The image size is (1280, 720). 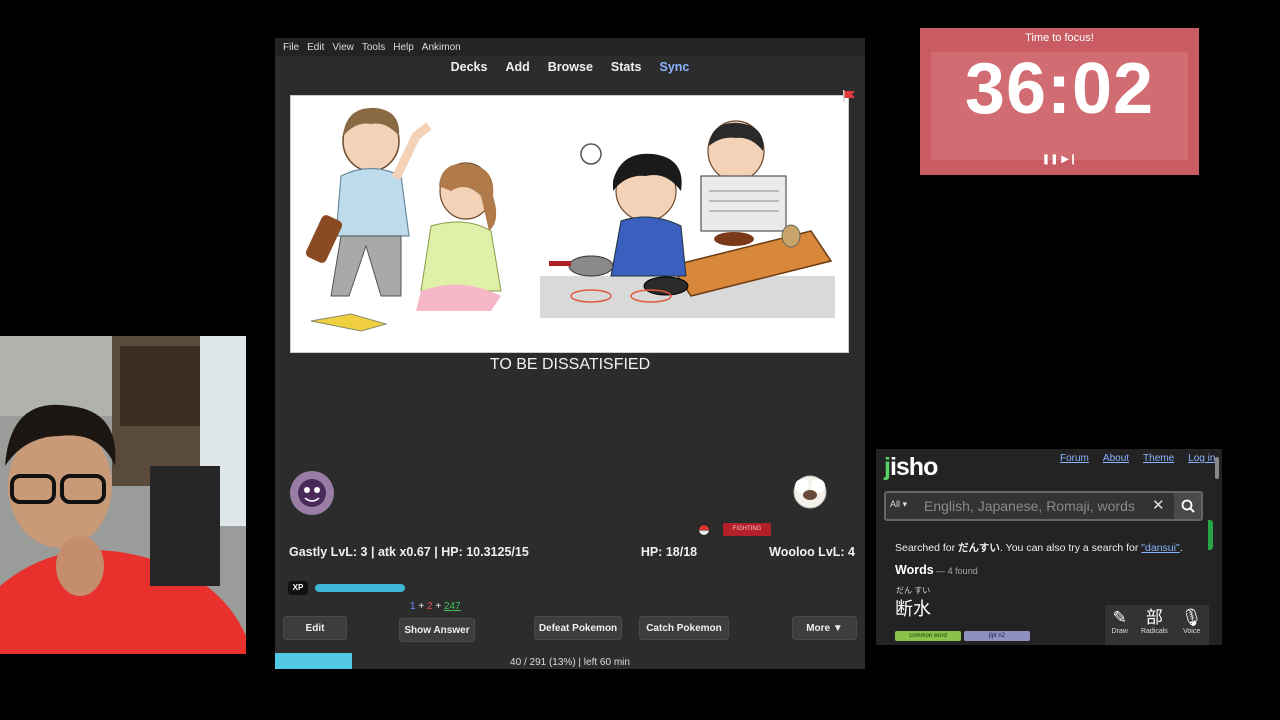 What do you see at coordinates (1059, 159) in the screenshot?
I see `timer-pause-skip-controls: ❚❚ ▶❙` at bounding box center [1059, 159].